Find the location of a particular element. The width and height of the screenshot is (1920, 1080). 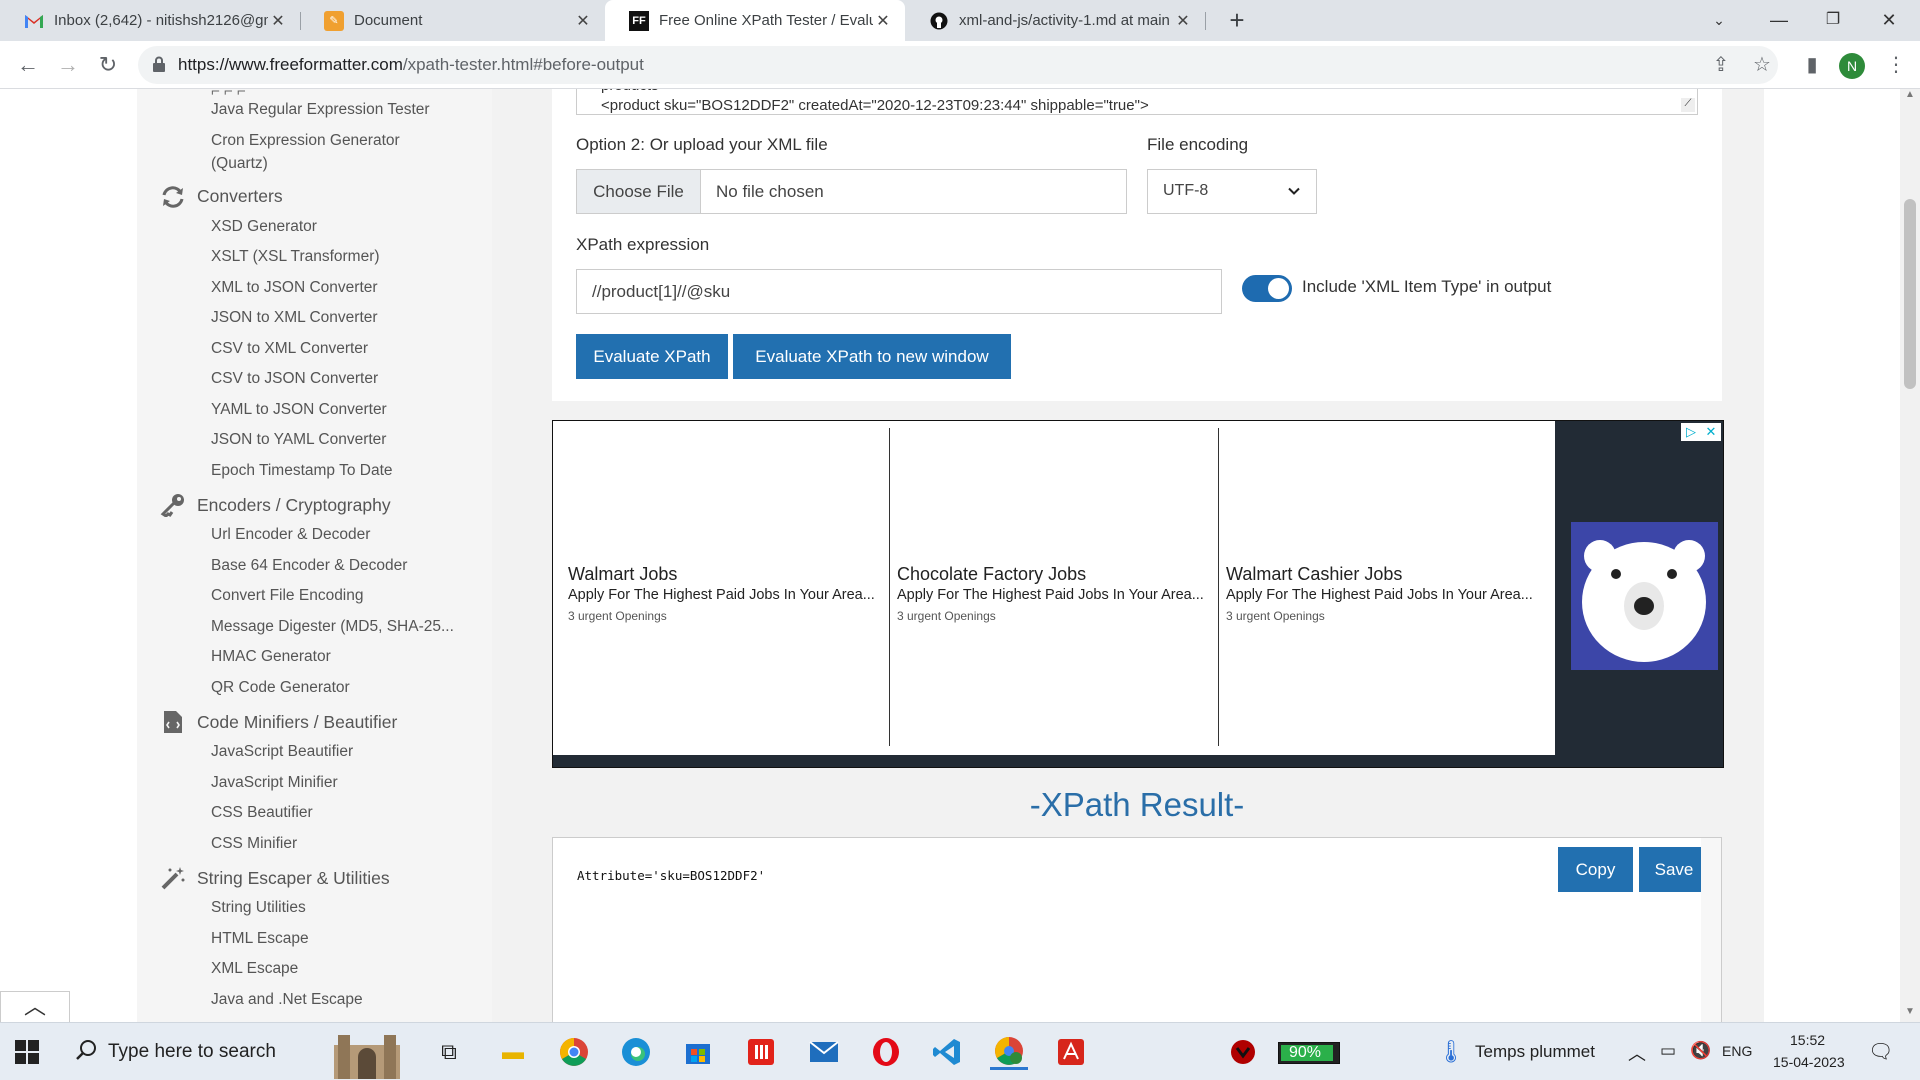

file-upload-field: Choose File No file chosen is located at coordinates (851, 191).